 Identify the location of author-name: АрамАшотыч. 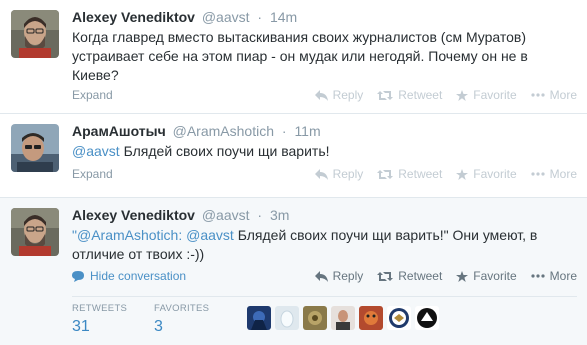
(119, 131).